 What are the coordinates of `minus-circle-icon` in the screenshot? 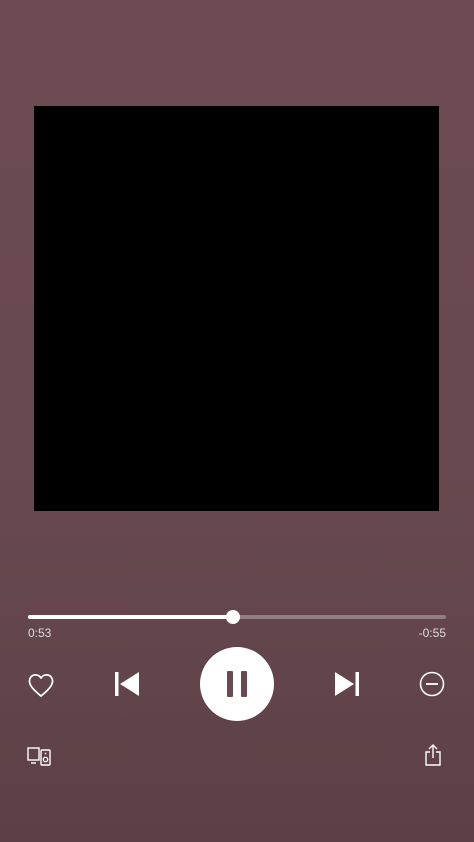 It's located at (432, 684).